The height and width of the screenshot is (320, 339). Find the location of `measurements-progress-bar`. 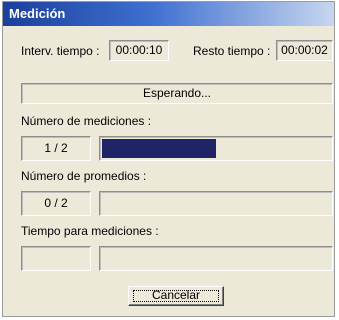

measurements-progress-bar is located at coordinates (216, 148).